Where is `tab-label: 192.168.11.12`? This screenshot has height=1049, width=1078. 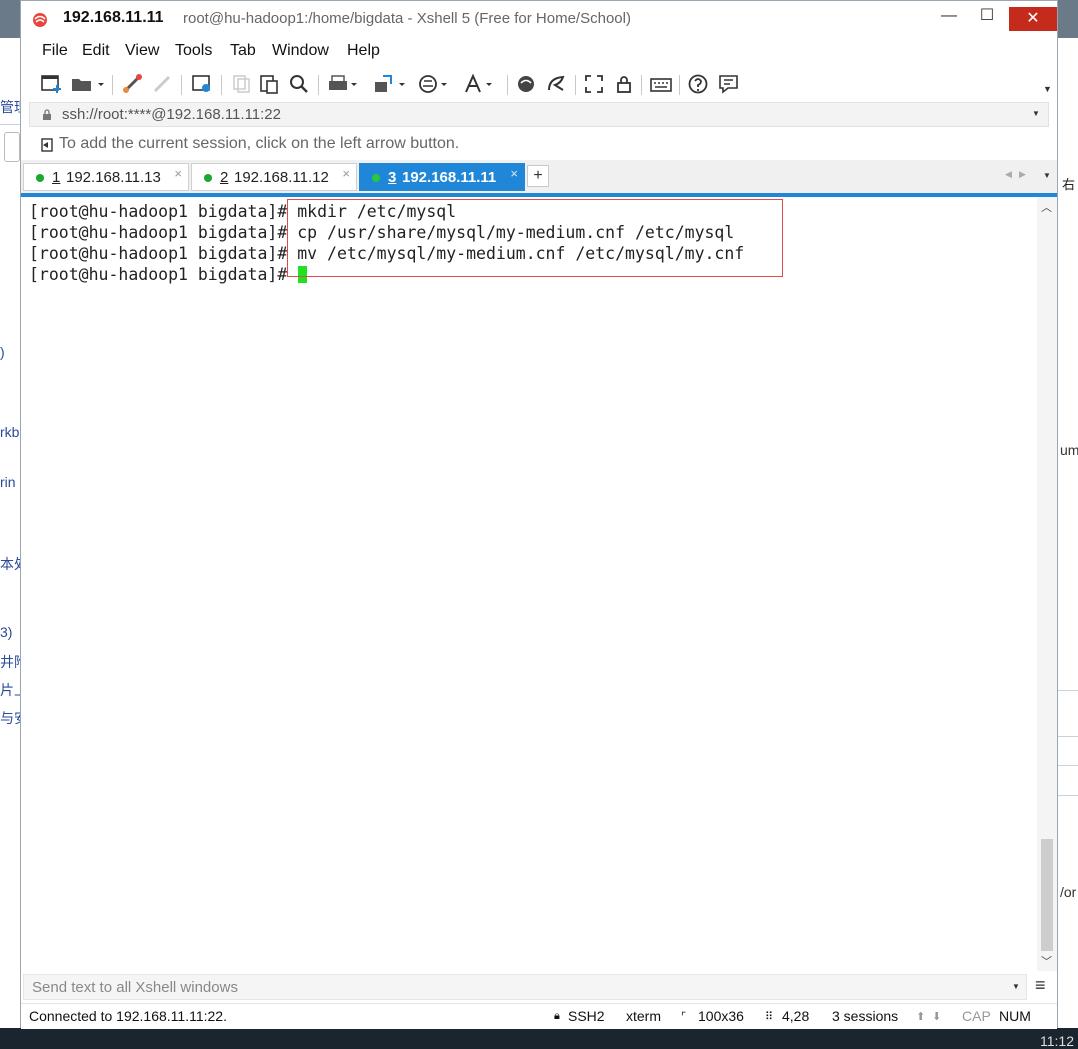
tab-label: 192.168.11.12 is located at coordinates (281, 177).